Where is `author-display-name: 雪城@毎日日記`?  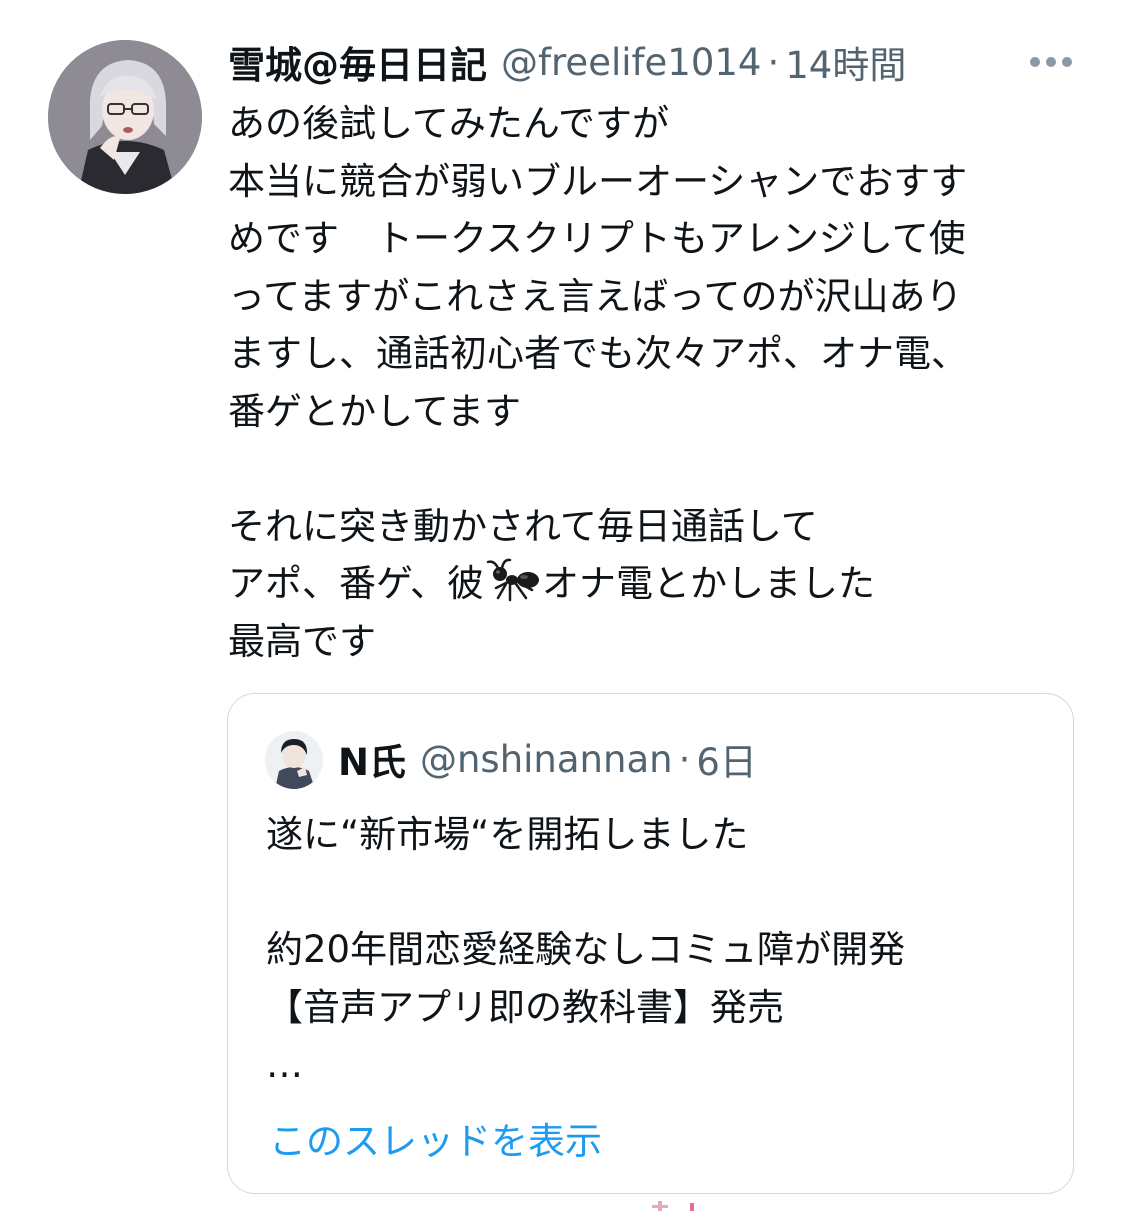
author-display-name: 雪城@毎日日記 is located at coordinates (357, 62).